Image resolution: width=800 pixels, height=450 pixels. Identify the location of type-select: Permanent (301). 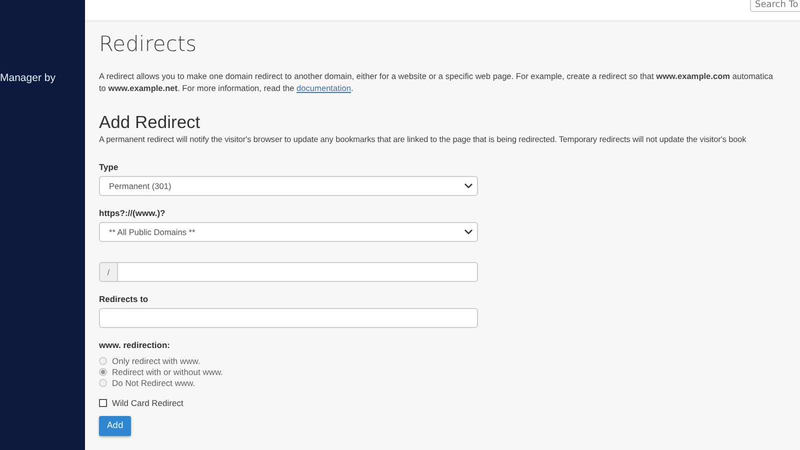
(288, 186).